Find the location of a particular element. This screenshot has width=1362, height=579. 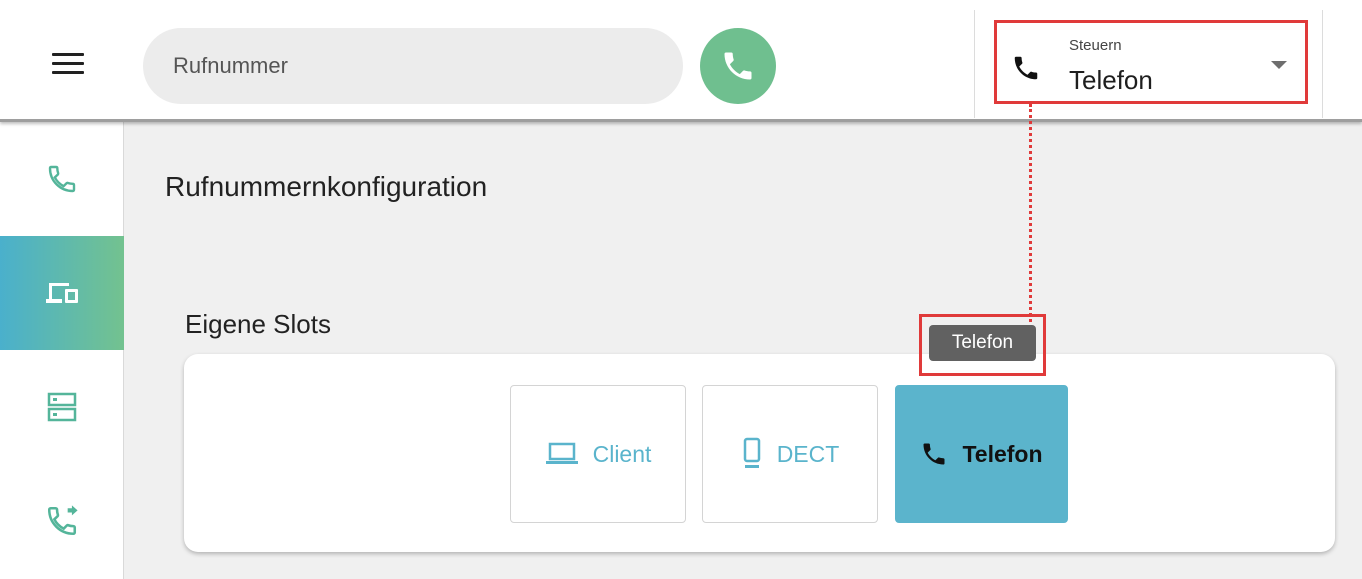

slot-client-button: Client is located at coordinates (598, 454).